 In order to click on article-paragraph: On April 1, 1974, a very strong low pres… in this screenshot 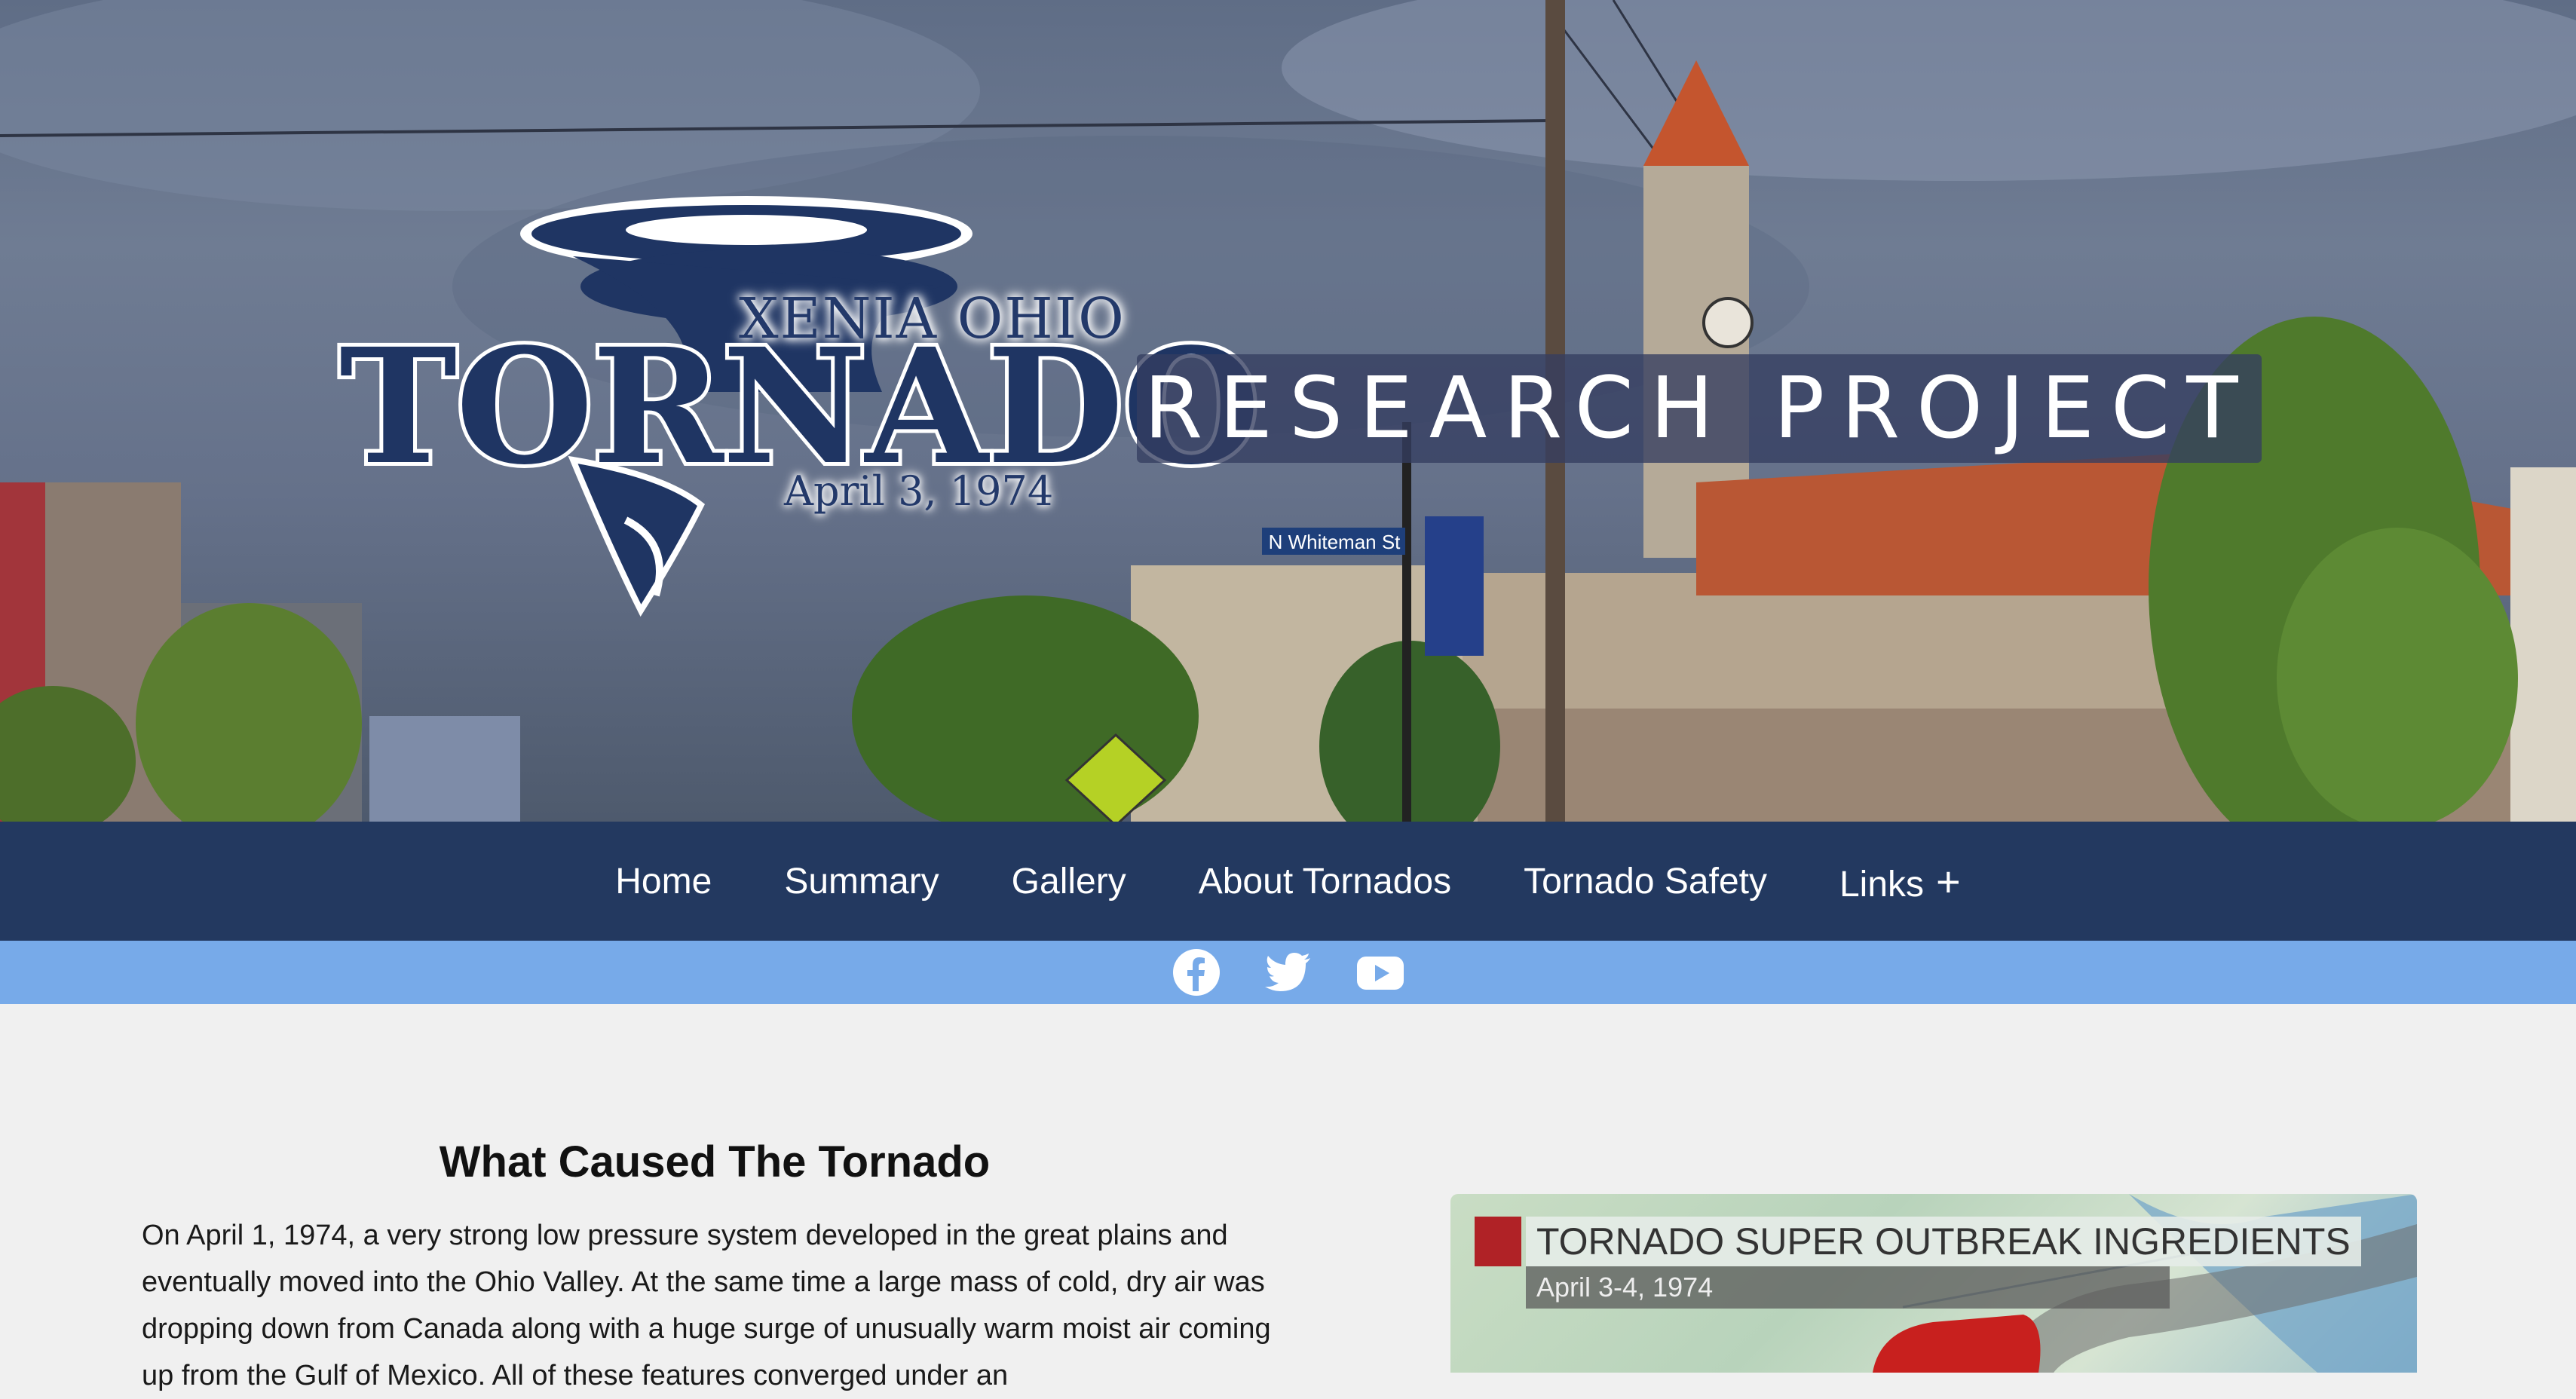, I will do `click(706, 1305)`.